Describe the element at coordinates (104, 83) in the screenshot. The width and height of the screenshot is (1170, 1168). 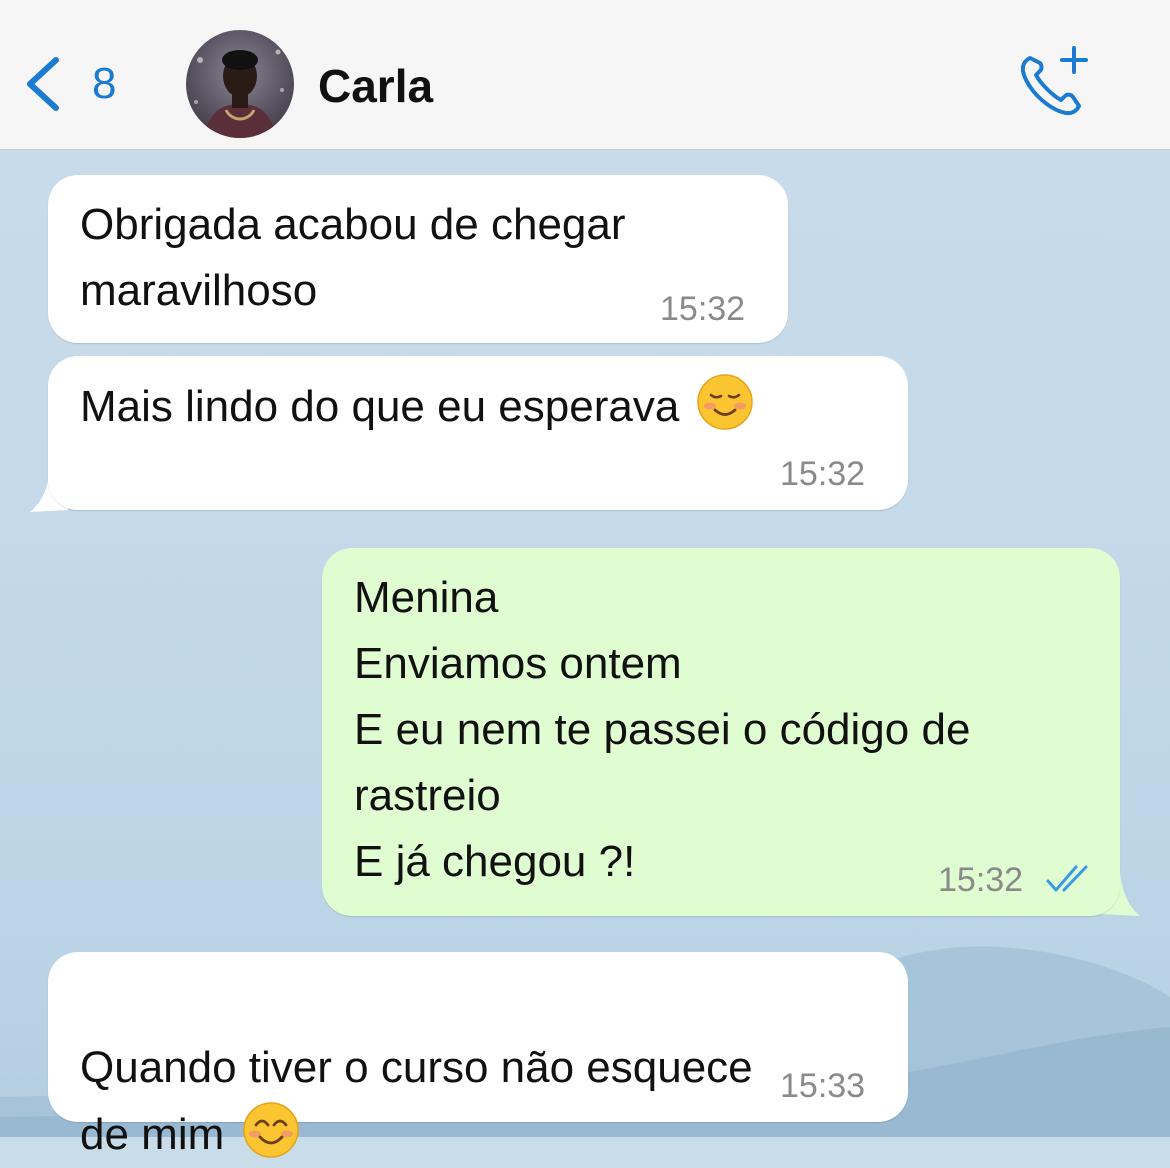
I see `unread-count: 8` at that location.